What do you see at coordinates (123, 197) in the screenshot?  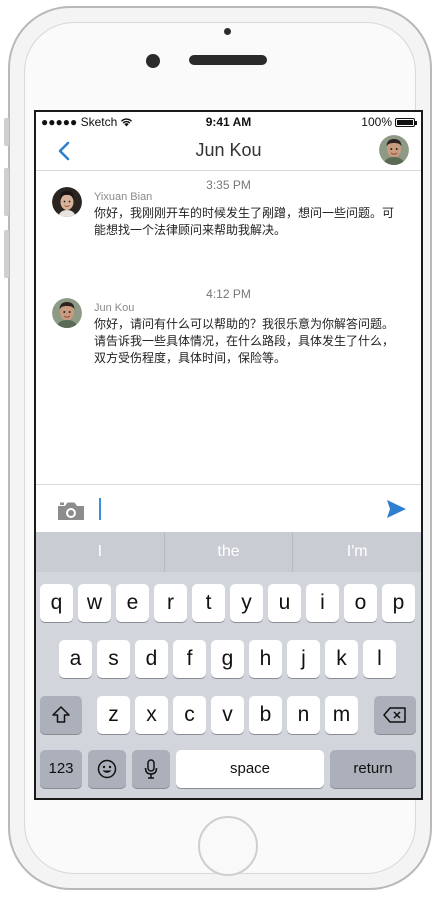 I see `sender-name: Yixuan Bian` at bounding box center [123, 197].